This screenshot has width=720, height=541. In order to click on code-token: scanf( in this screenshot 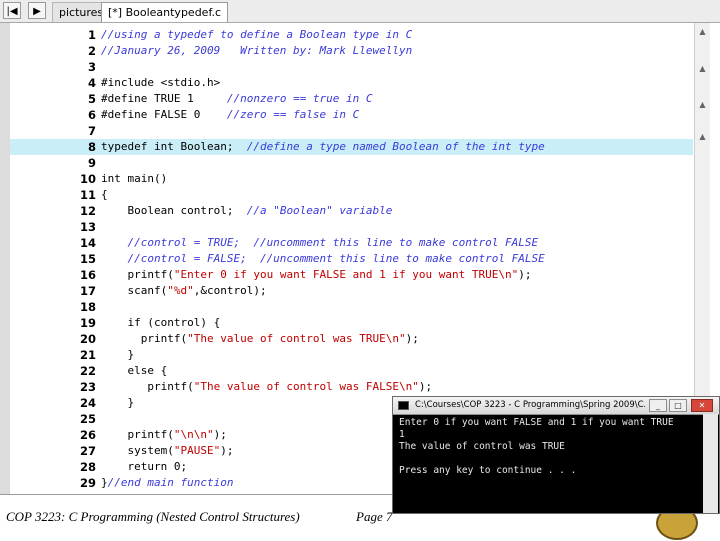, I will do `click(134, 290)`.